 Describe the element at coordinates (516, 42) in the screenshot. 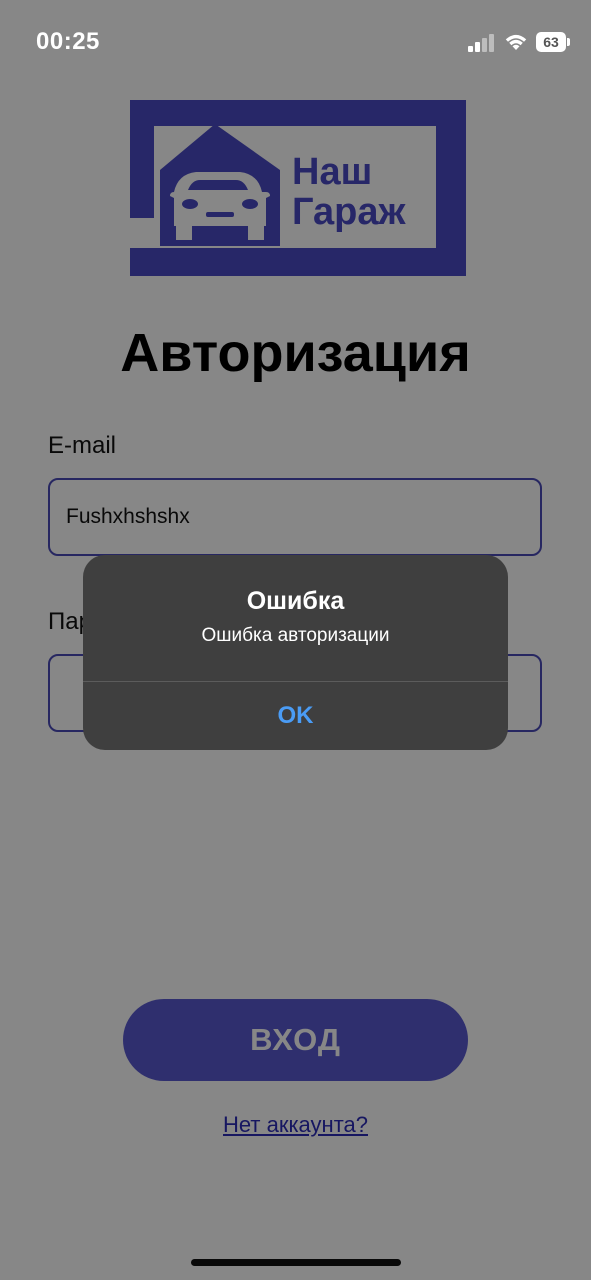

I see `wifi-icon` at that location.